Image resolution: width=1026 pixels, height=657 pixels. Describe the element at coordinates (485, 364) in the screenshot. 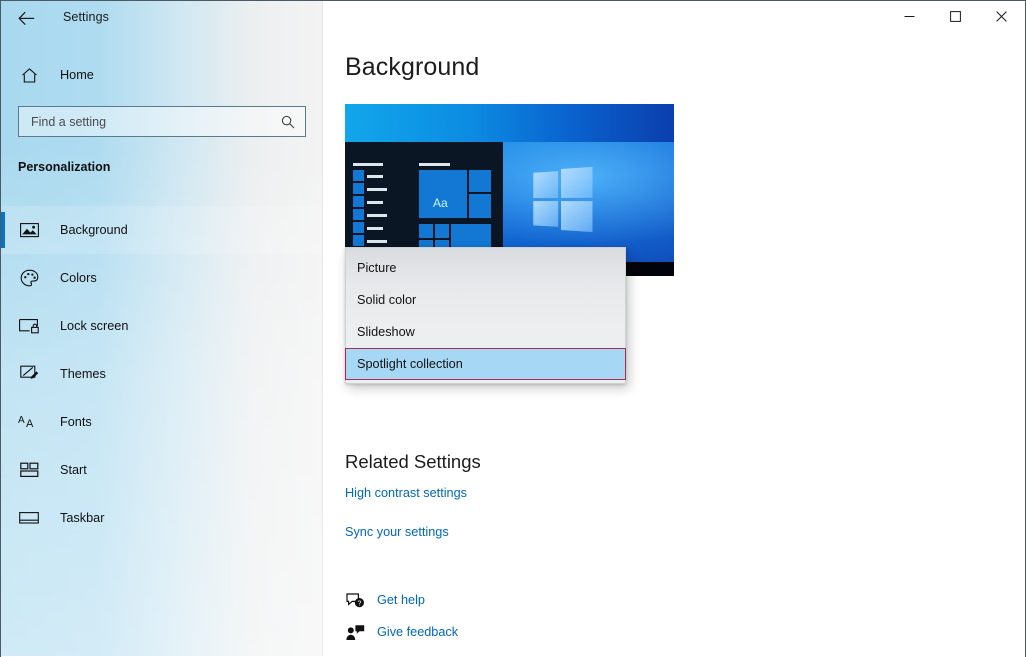

I see `dropdown-option-spotlight-collection: Spotlight collection` at that location.